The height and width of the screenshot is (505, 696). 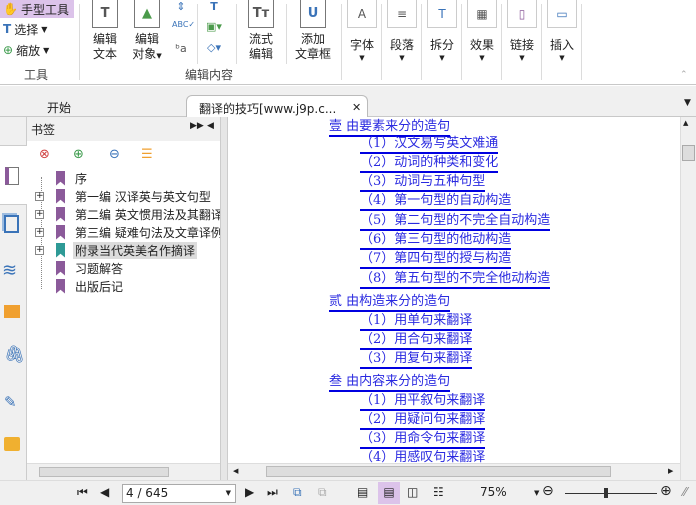 What do you see at coordinates (493, 492) in the screenshot?
I see `zoom-level: 75%` at bounding box center [493, 492].